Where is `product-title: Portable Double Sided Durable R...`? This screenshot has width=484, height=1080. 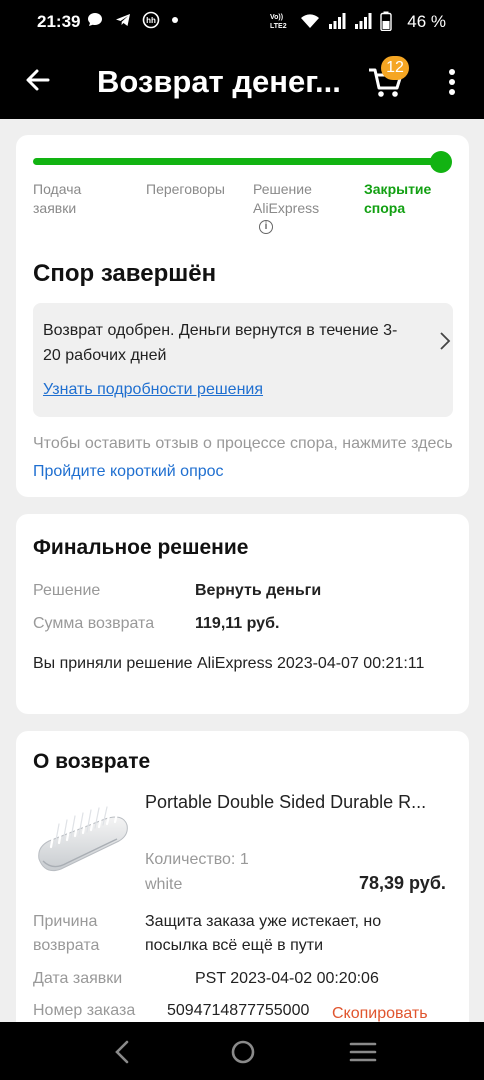 product-title: Portable Double Sided Durable R... is located at coordinates (300, 802).